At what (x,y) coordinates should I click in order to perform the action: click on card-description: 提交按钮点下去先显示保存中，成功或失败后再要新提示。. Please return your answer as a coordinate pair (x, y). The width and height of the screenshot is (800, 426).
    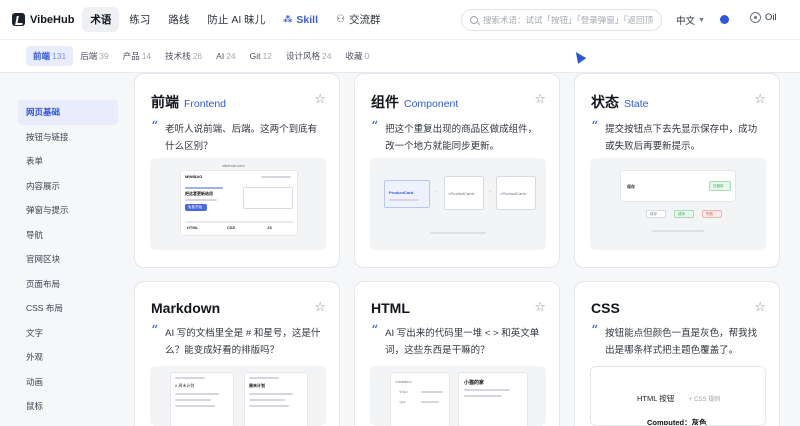
    Looking at the image, I should click on (681, 138).